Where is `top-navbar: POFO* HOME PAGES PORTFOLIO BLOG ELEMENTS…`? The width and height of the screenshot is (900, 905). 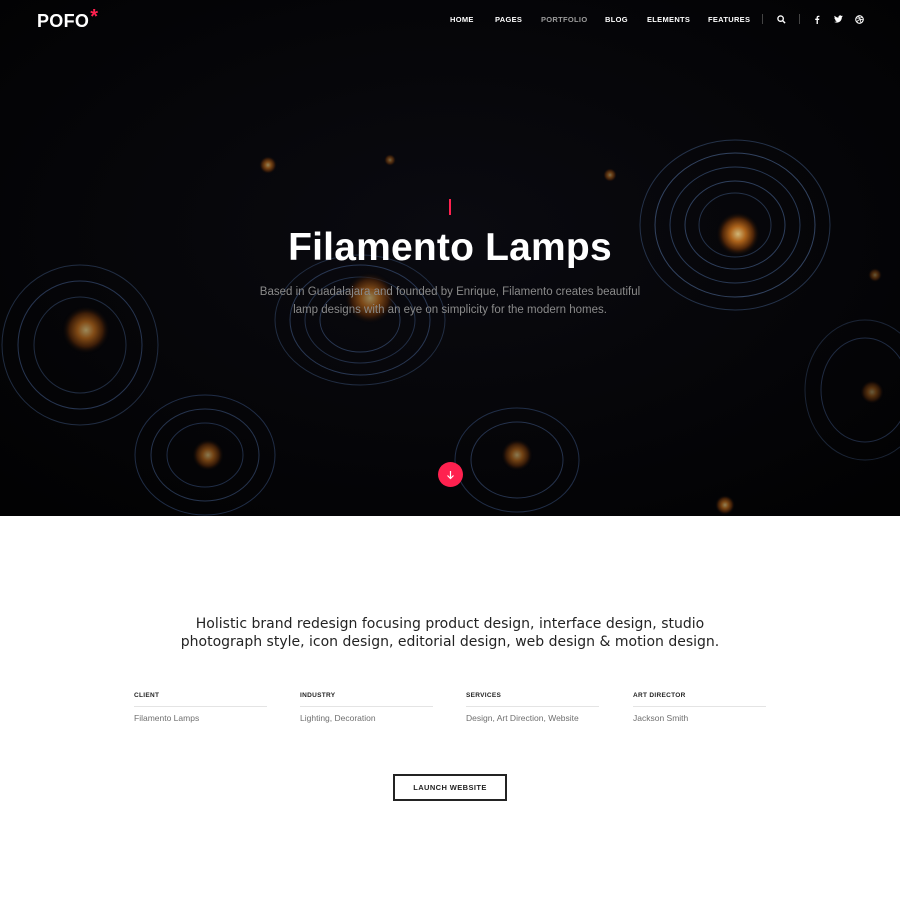
top-navbar: POFO* HOME PAGES PORTFOLIO BLOG ELEMENTS… is located at coordinates (450, 20).